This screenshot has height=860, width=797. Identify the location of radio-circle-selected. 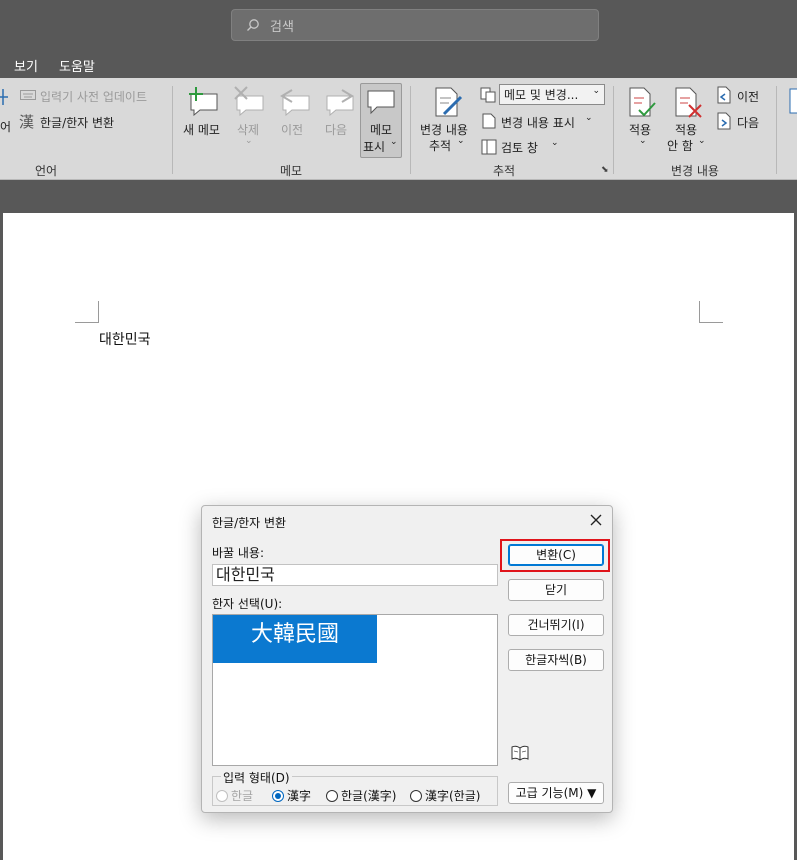
(278, 795).